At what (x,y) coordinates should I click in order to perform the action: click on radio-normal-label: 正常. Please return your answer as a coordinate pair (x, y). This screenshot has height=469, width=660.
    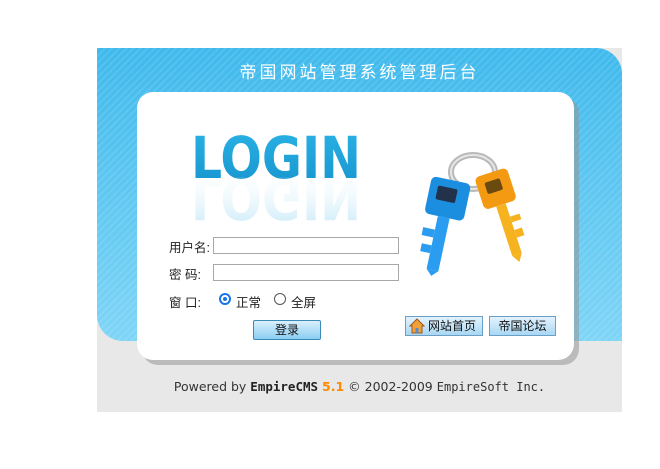
    Looking at the image, I should click on (249, 303).